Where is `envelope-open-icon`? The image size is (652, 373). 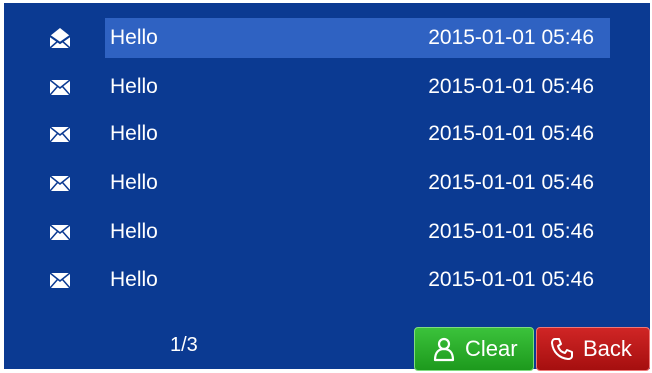 envelope-open-icon is located at coordinates (60, 38).